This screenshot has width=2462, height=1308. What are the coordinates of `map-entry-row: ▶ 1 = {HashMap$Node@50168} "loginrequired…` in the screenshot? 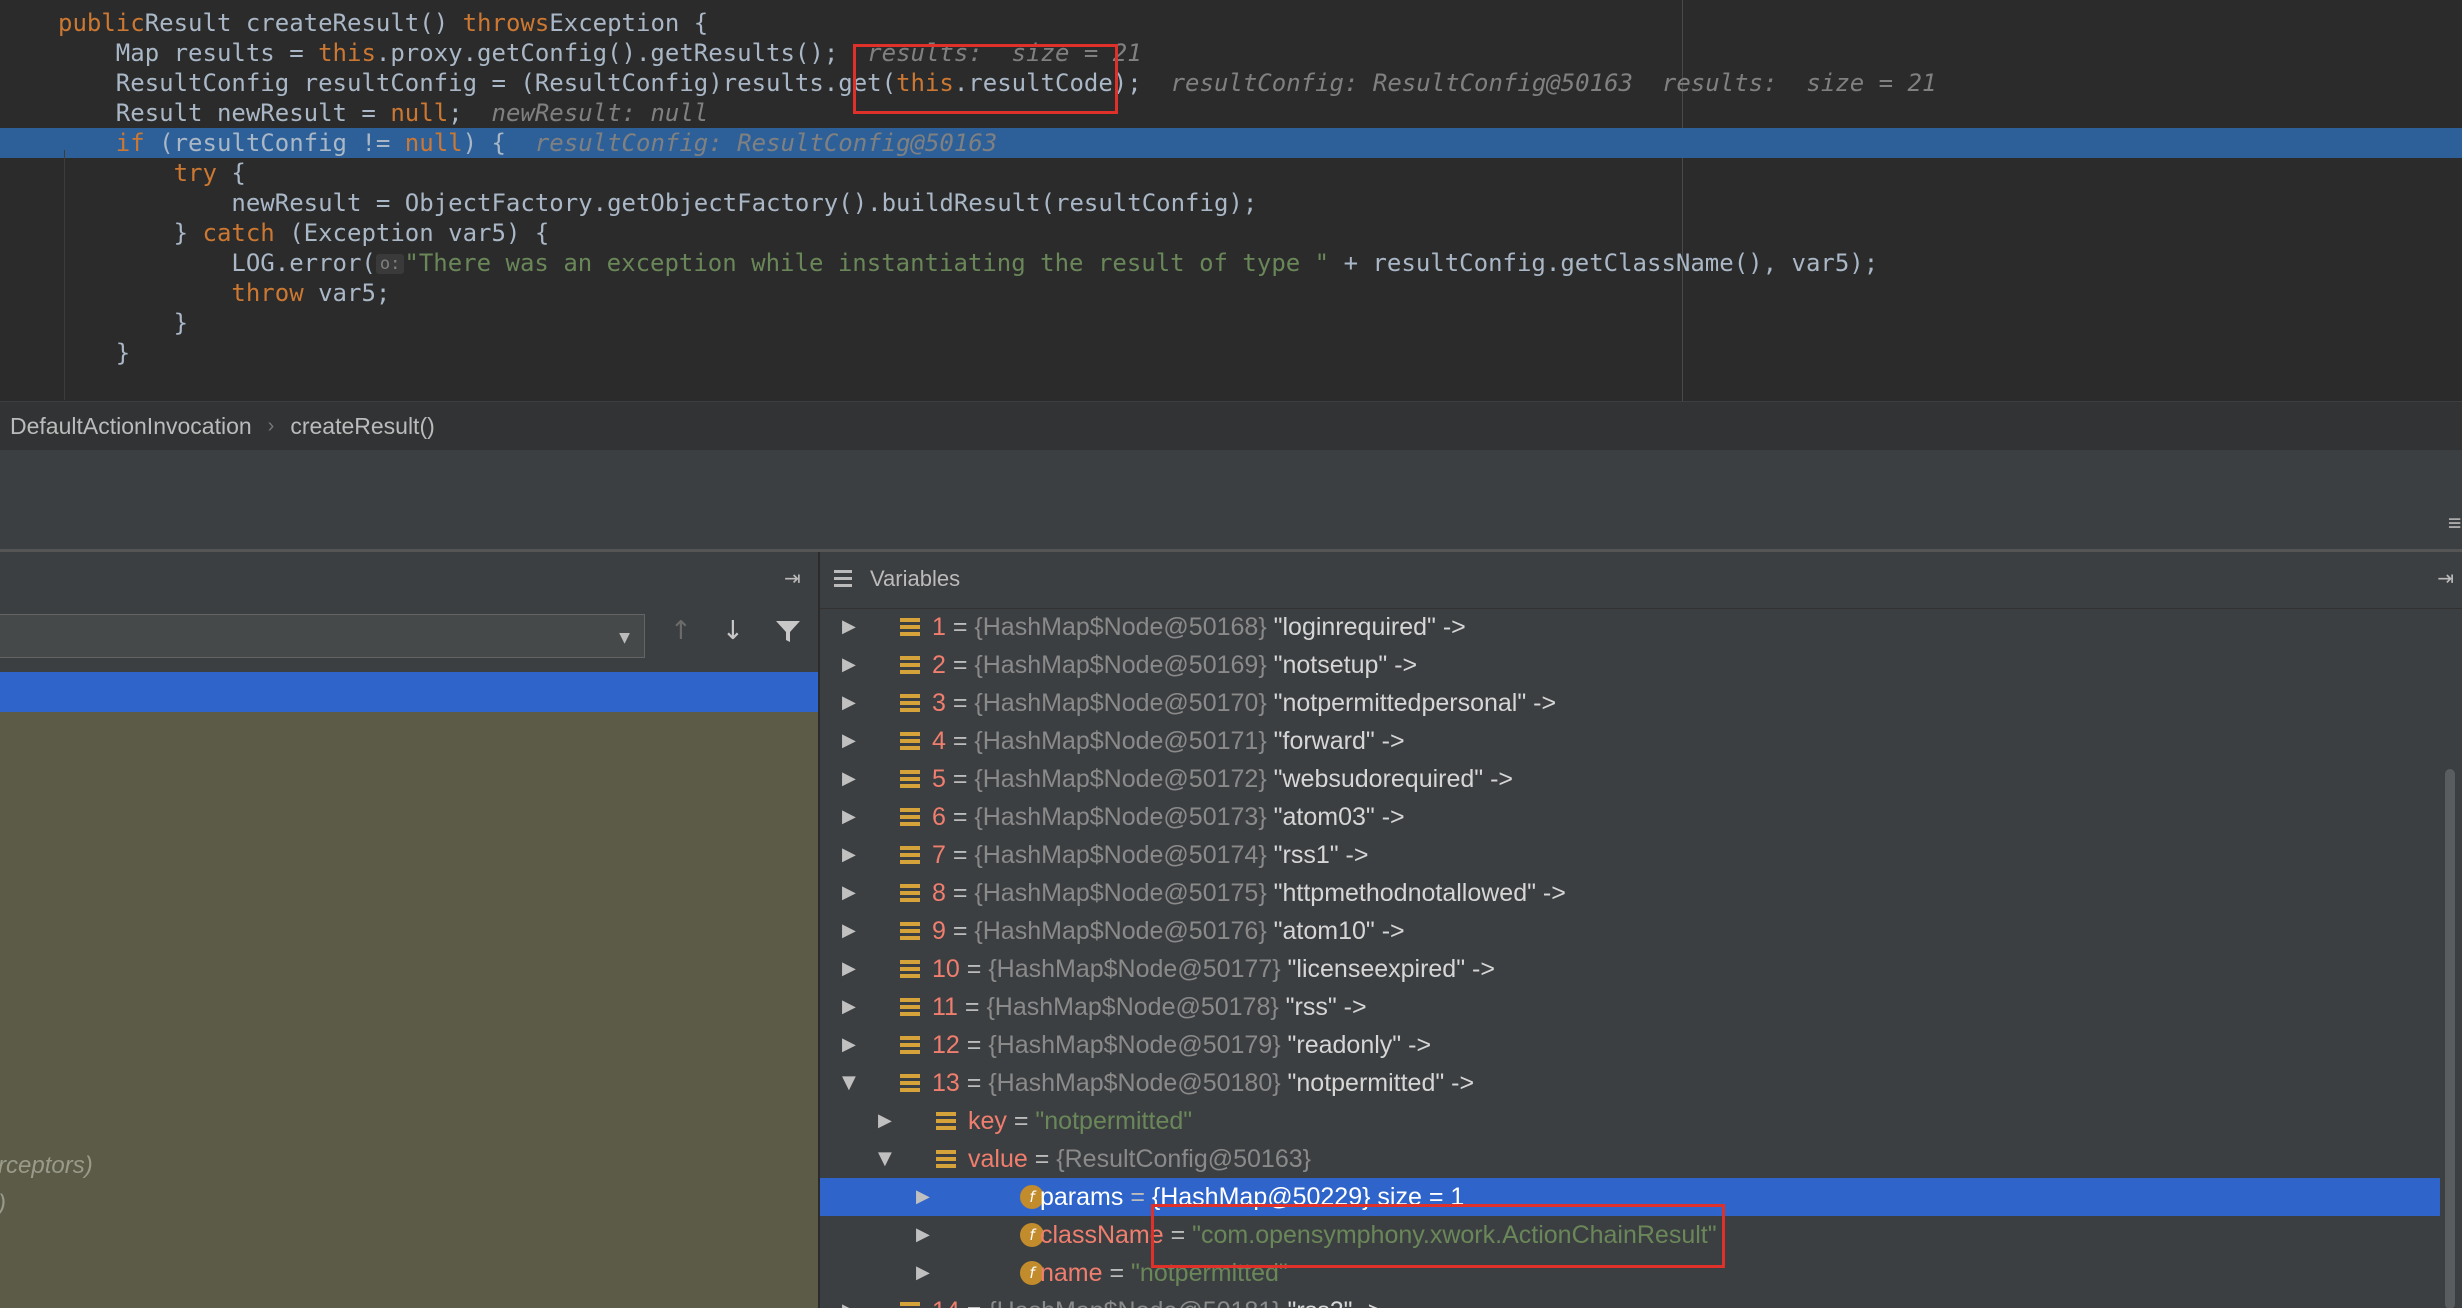 It's located at (1630, 627).